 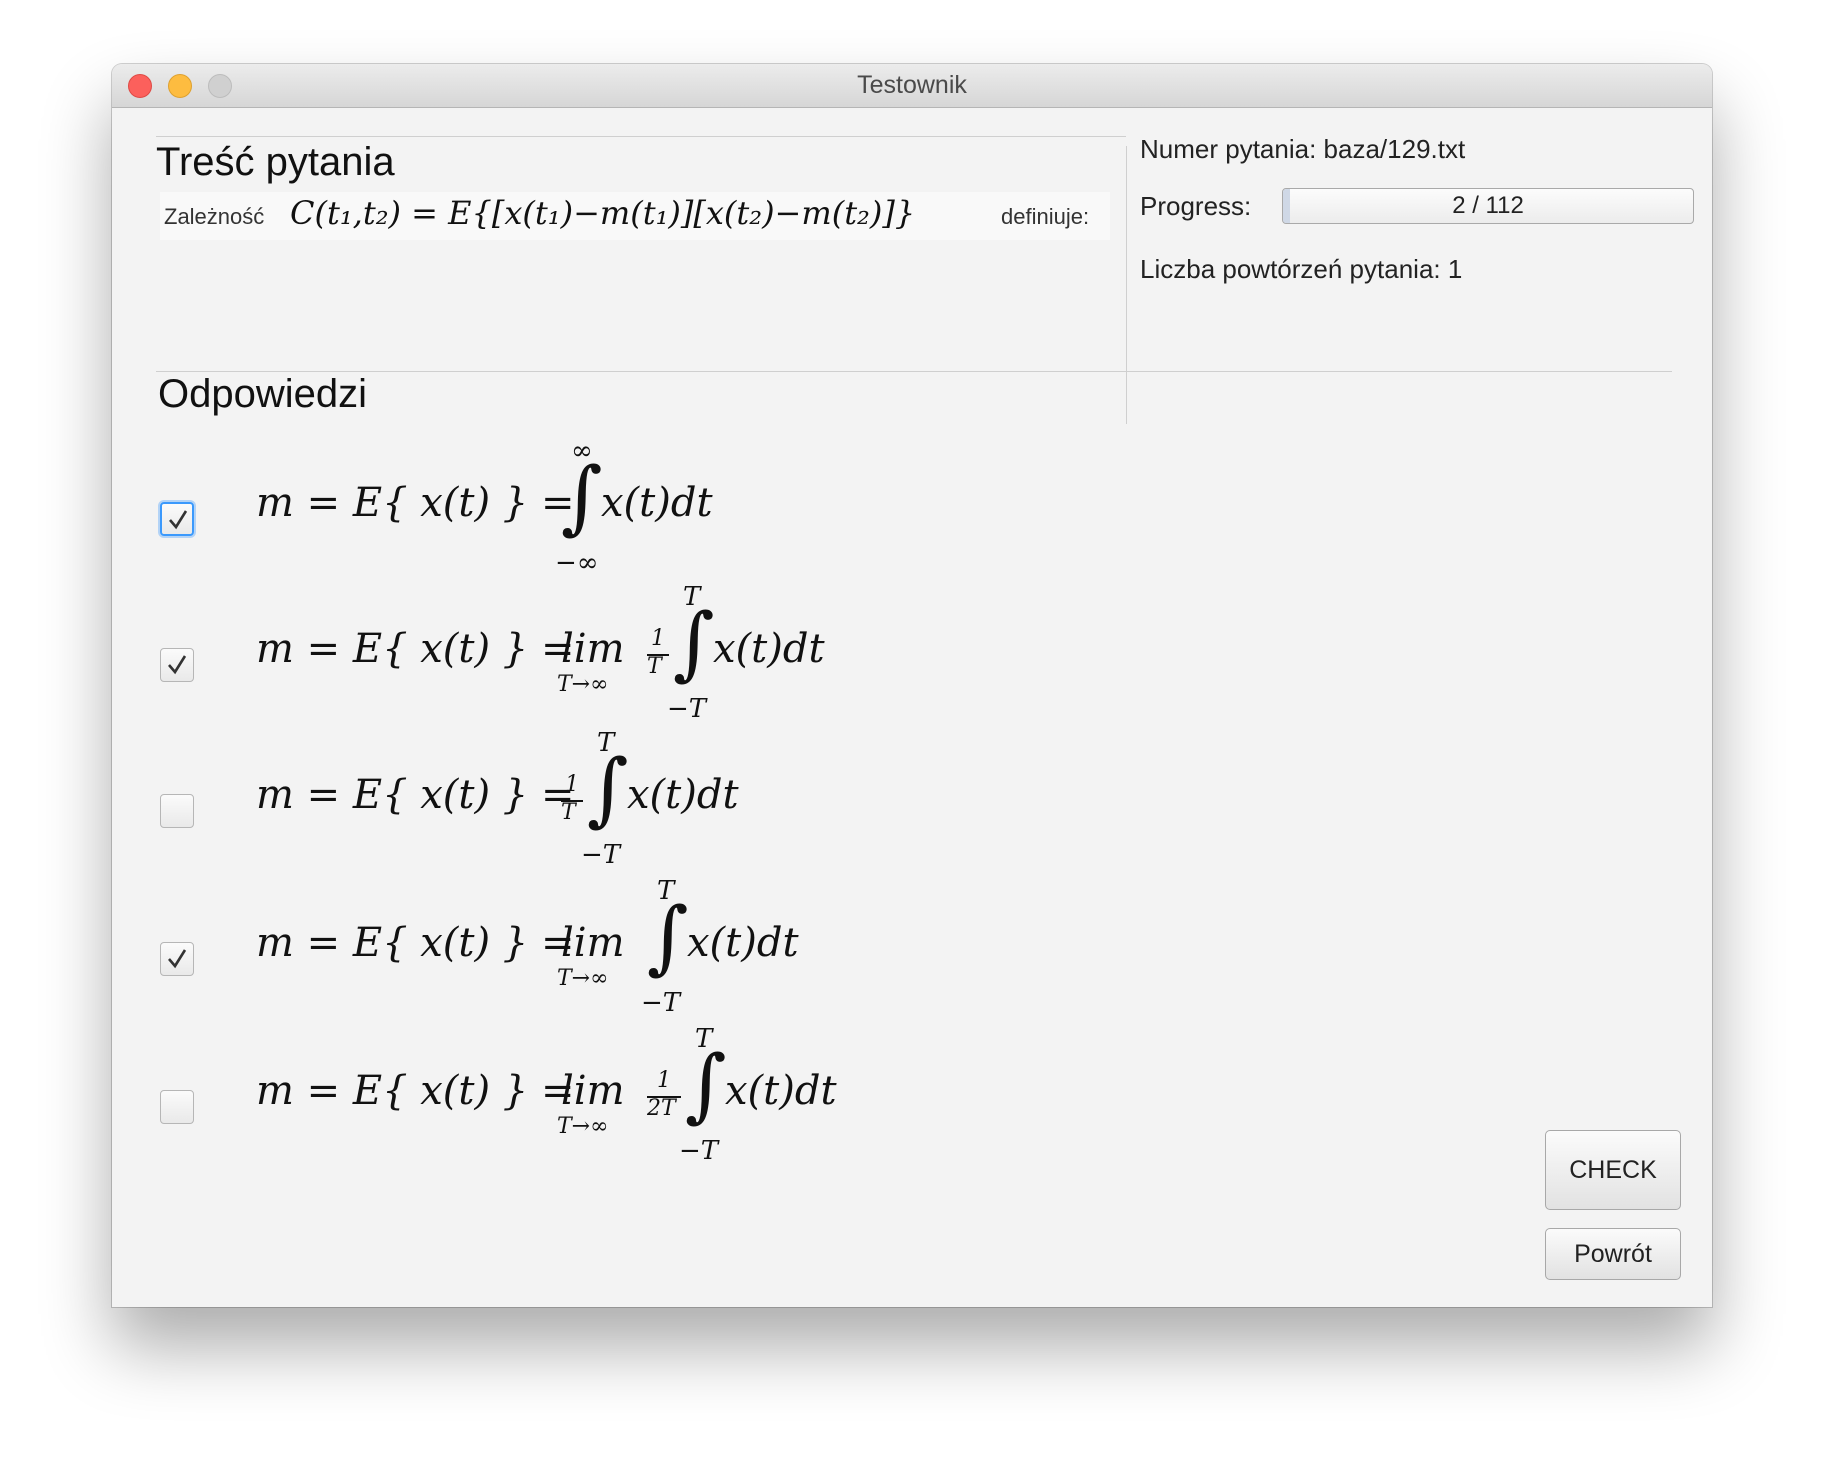 What do you see at coordinates (577, 563) in the screenshot?
I see `integral-lower-limit: −∞` at bounding box center [577, 563].